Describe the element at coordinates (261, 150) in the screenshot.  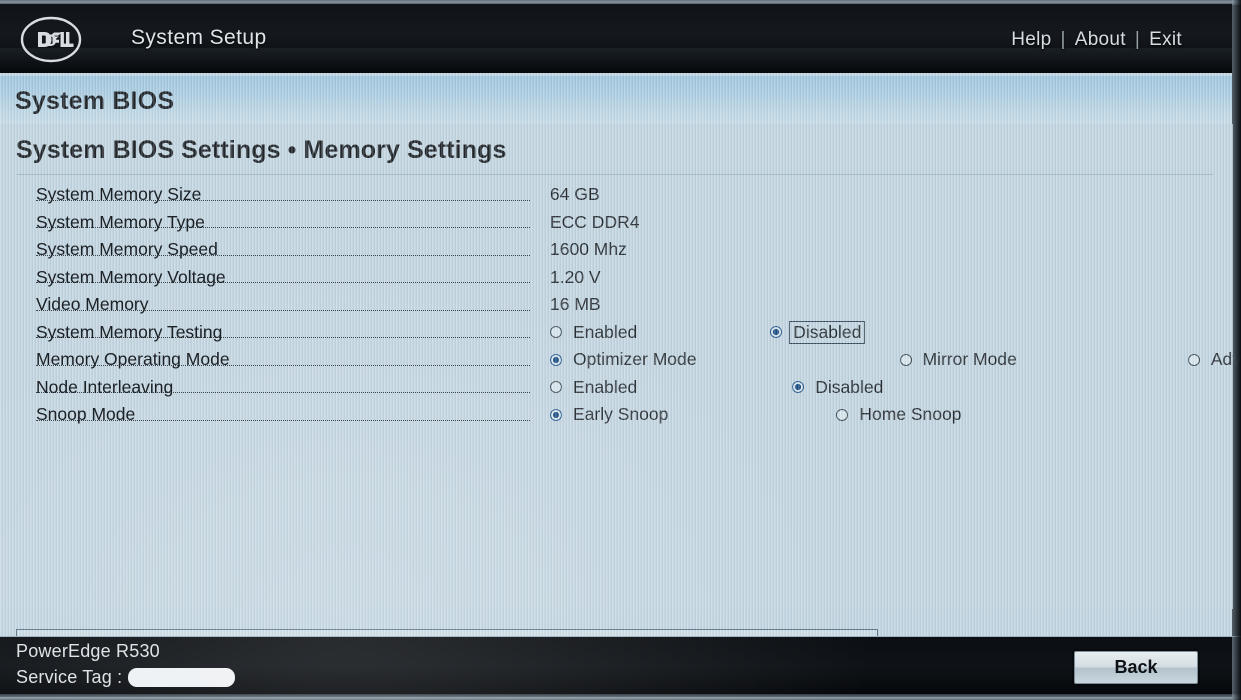
I see `breadcrumb: System BIOS Settings • Memory Settings` at that location.